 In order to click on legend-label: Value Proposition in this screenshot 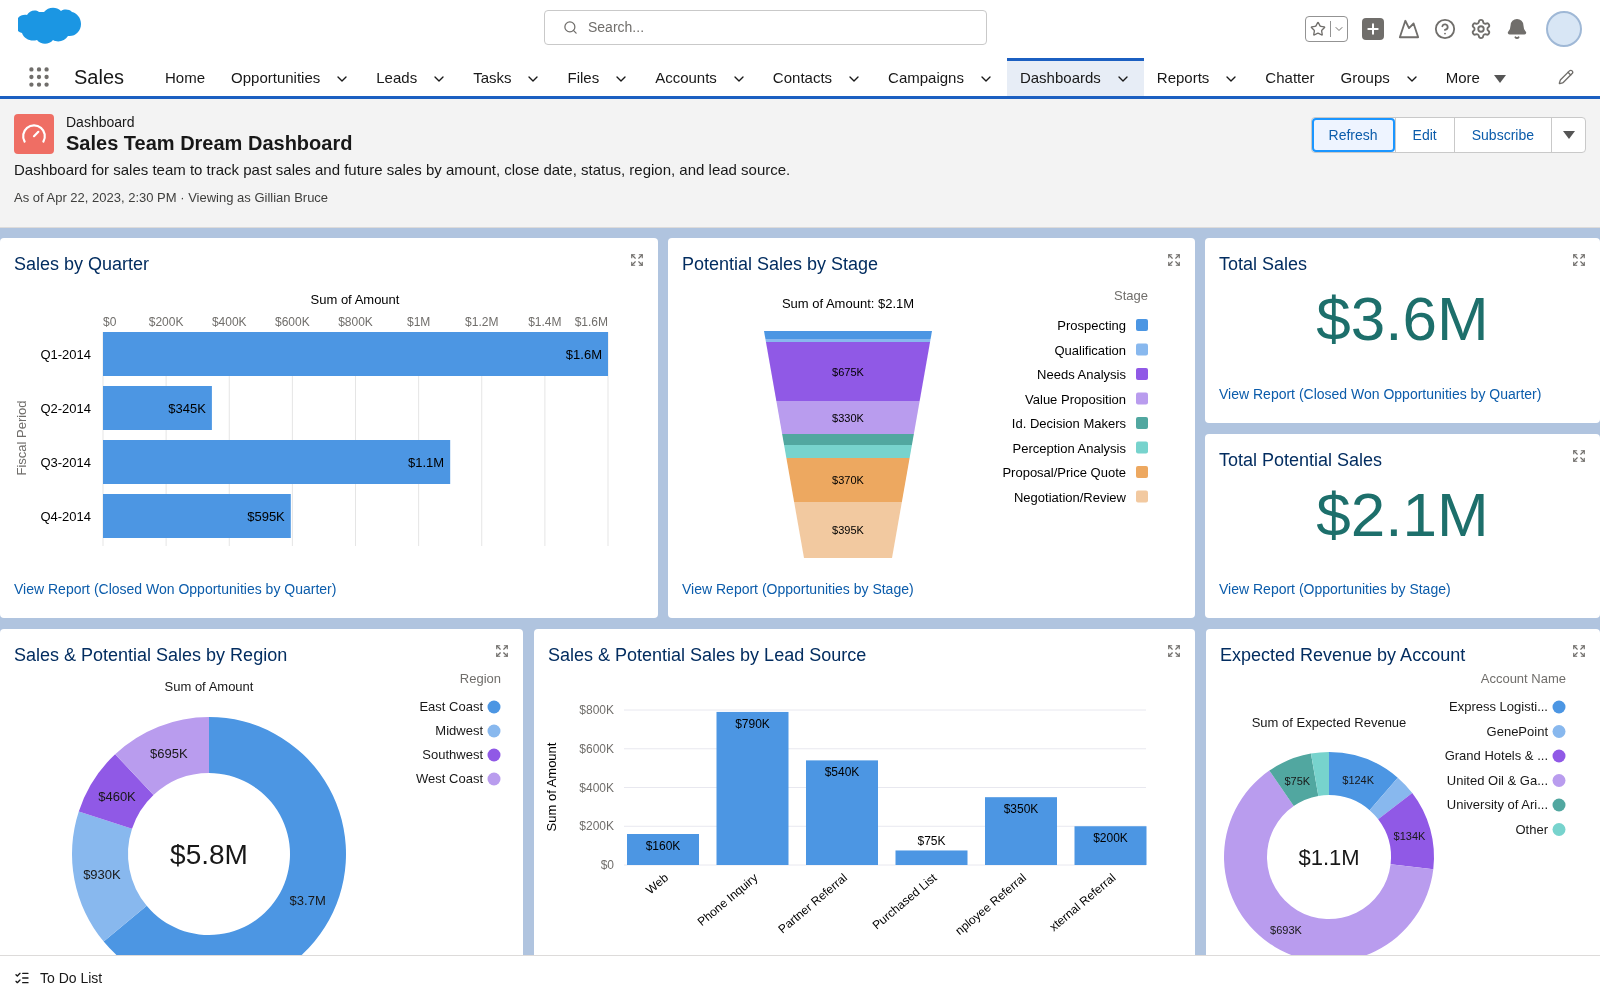, I will do `click(1075, 399)`.